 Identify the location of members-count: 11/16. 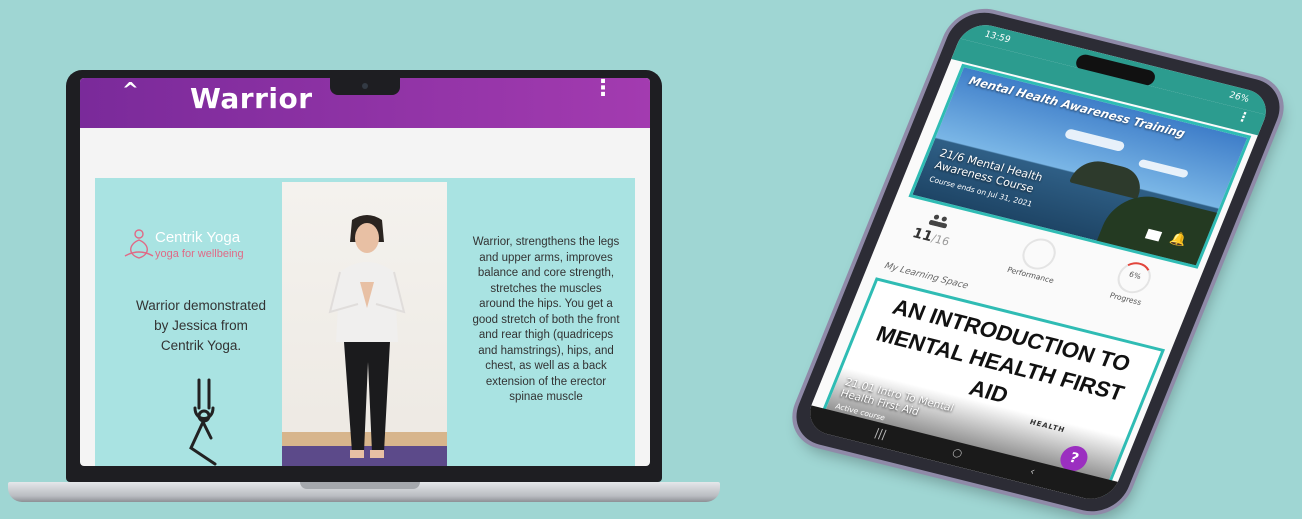
(931, 237).